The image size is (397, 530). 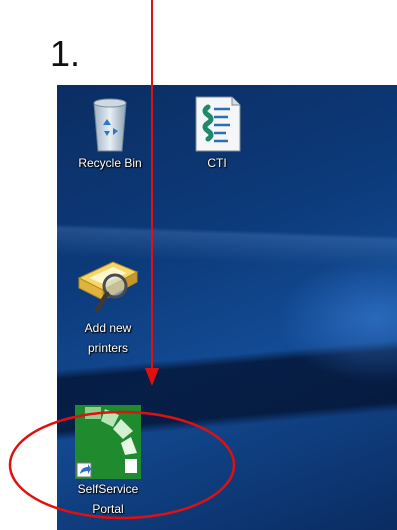 What do you see at coordinates (108, 509) in the screenshot?
I see `icon-label-selfservice-portal-line2: Portal` at bounding box center [108, 509].